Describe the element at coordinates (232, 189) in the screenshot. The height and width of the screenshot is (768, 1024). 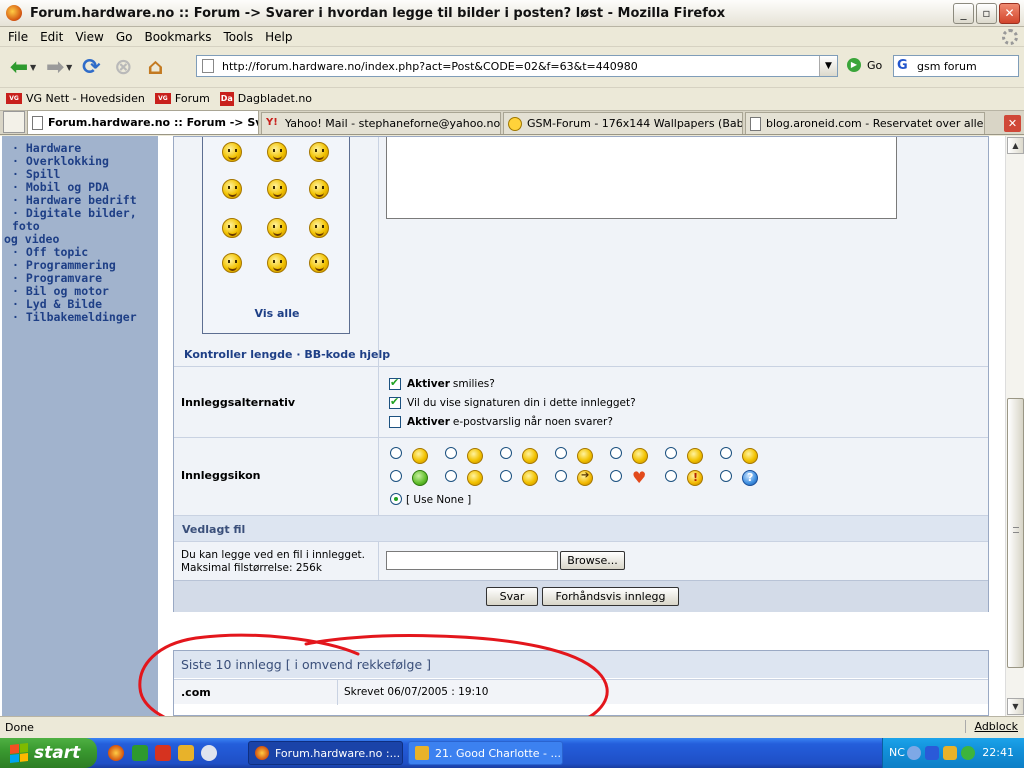
I see `smiley-wink-icon` at that location.